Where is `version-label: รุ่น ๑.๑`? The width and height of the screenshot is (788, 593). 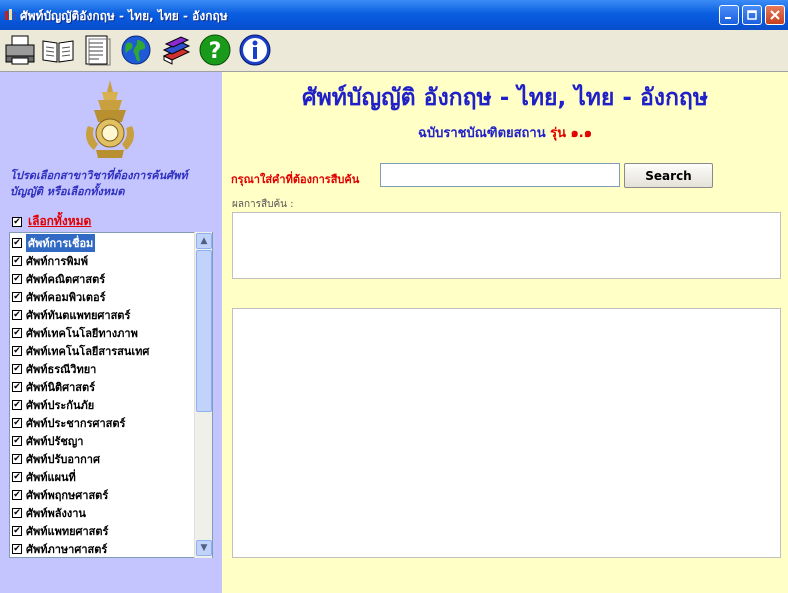
version-label: รุ่น ๑.๑ is located at coordinates (571, 133).